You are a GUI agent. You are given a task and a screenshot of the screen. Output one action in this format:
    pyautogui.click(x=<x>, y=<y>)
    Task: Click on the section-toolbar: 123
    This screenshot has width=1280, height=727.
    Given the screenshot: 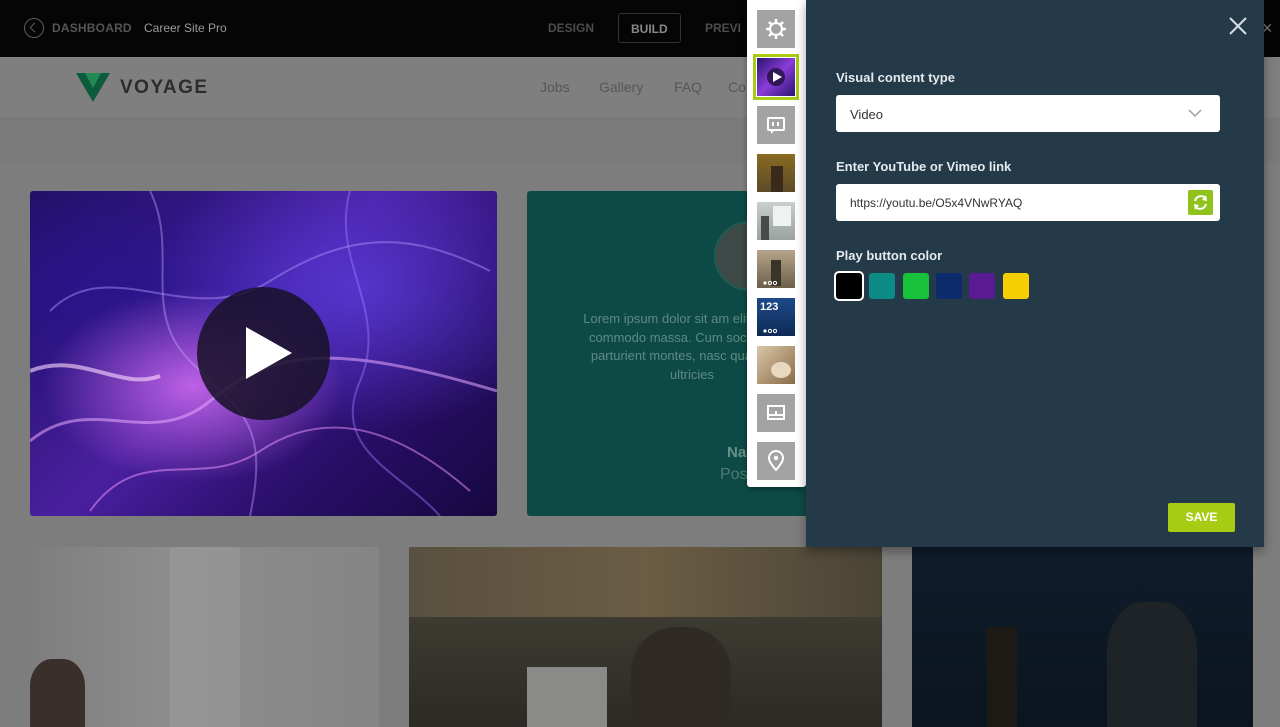 What is the action you would take?
    pyautogui.click(x=776, y=243)
    